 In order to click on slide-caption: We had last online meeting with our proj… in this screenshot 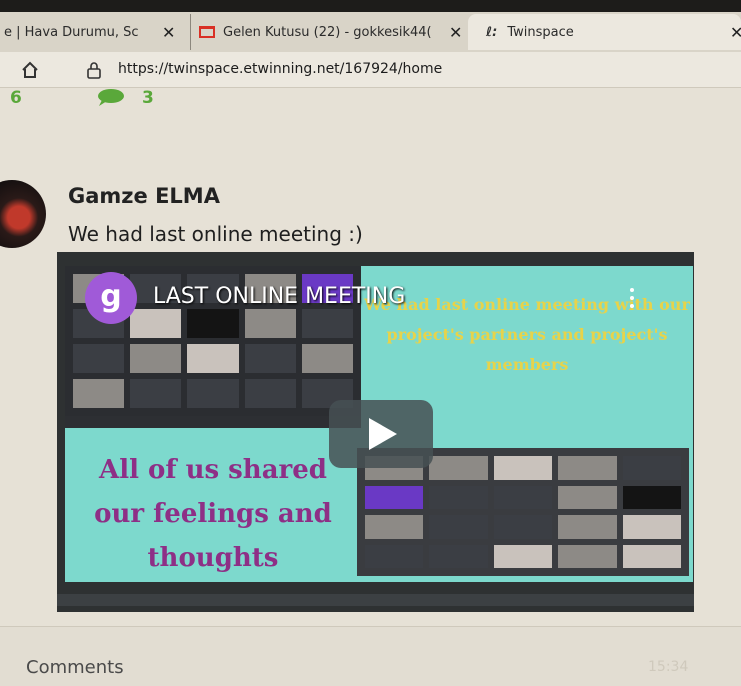, I will do `click(527, 334)`.